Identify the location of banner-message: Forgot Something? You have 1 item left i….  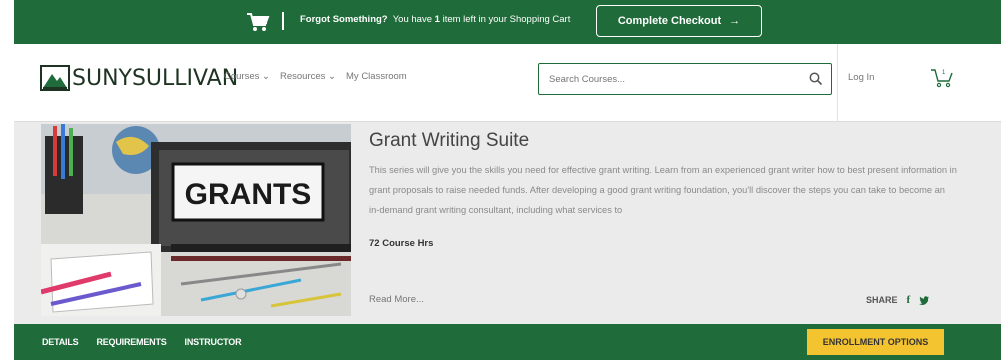
(435, 19).